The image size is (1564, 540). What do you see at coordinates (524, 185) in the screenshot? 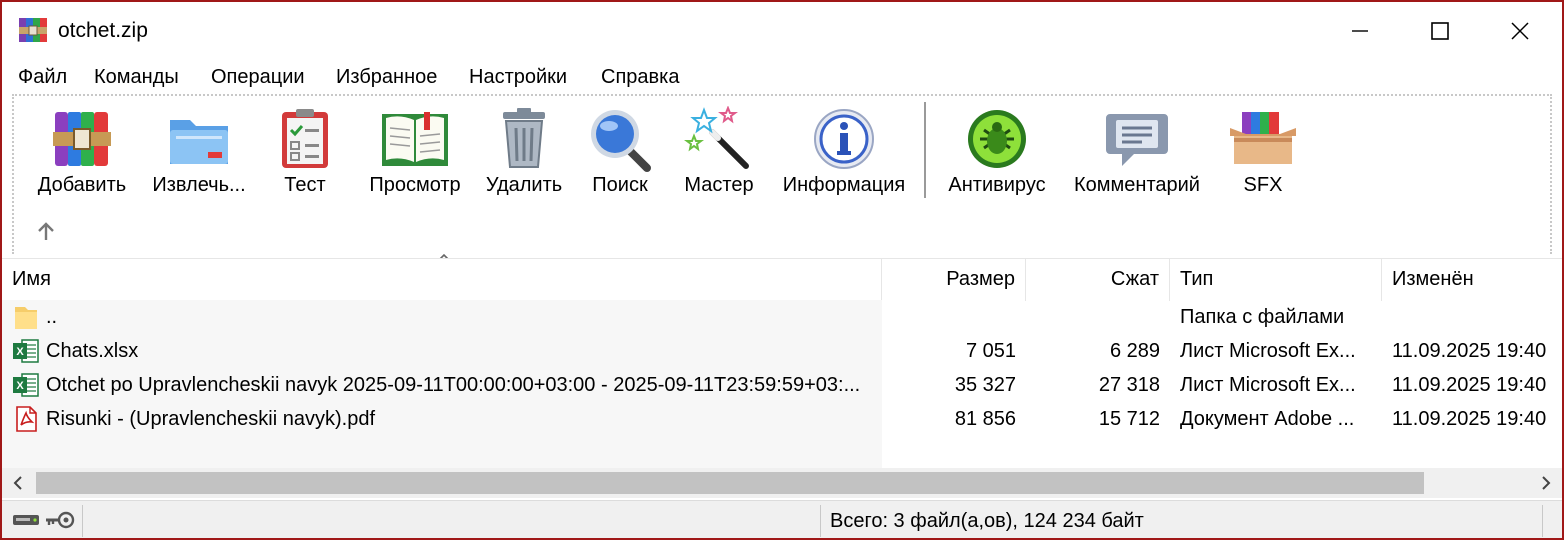
I see `delete-label: Удалить` at bounding box center [524, 185].